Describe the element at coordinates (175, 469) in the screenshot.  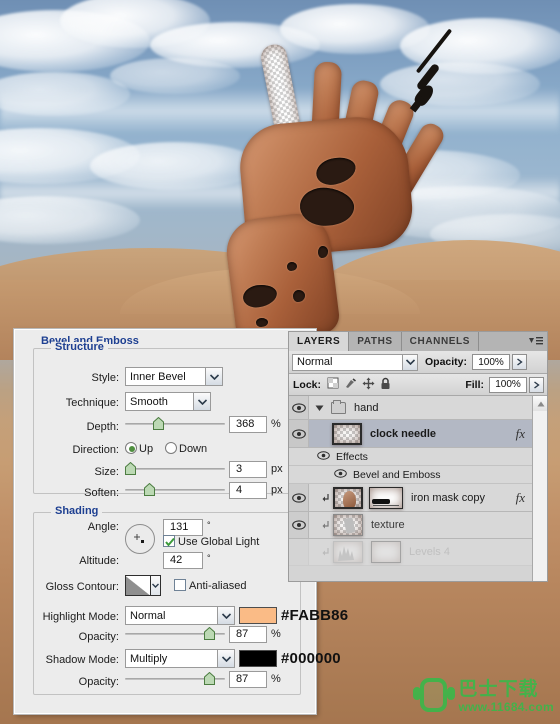
I see `size-slider` at that location.